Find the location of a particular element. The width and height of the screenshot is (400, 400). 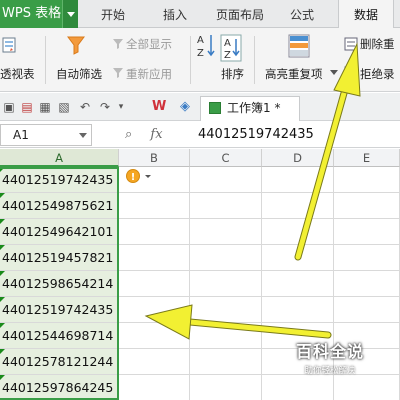

chevron-down-icon is located at coordinates (334, 73).